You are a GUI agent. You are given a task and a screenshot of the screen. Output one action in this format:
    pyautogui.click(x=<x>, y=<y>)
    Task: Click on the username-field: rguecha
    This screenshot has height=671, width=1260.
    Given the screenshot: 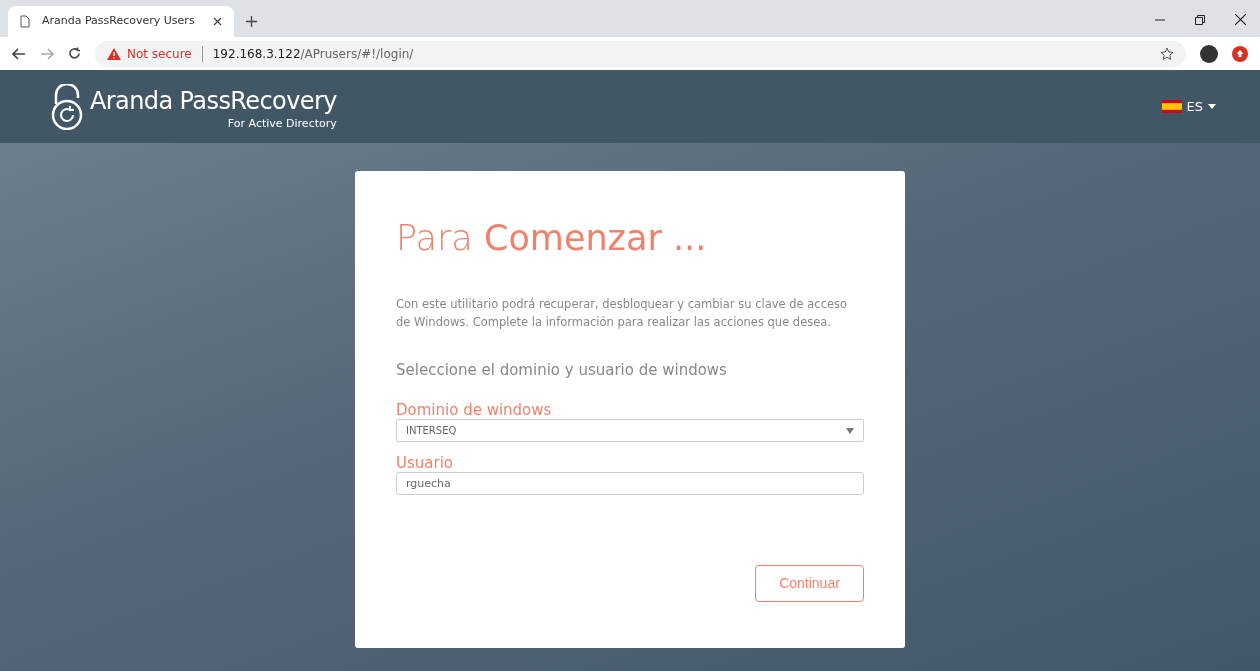 What is the action you would take?
    pyautogui.click(x=630, y=484)
    